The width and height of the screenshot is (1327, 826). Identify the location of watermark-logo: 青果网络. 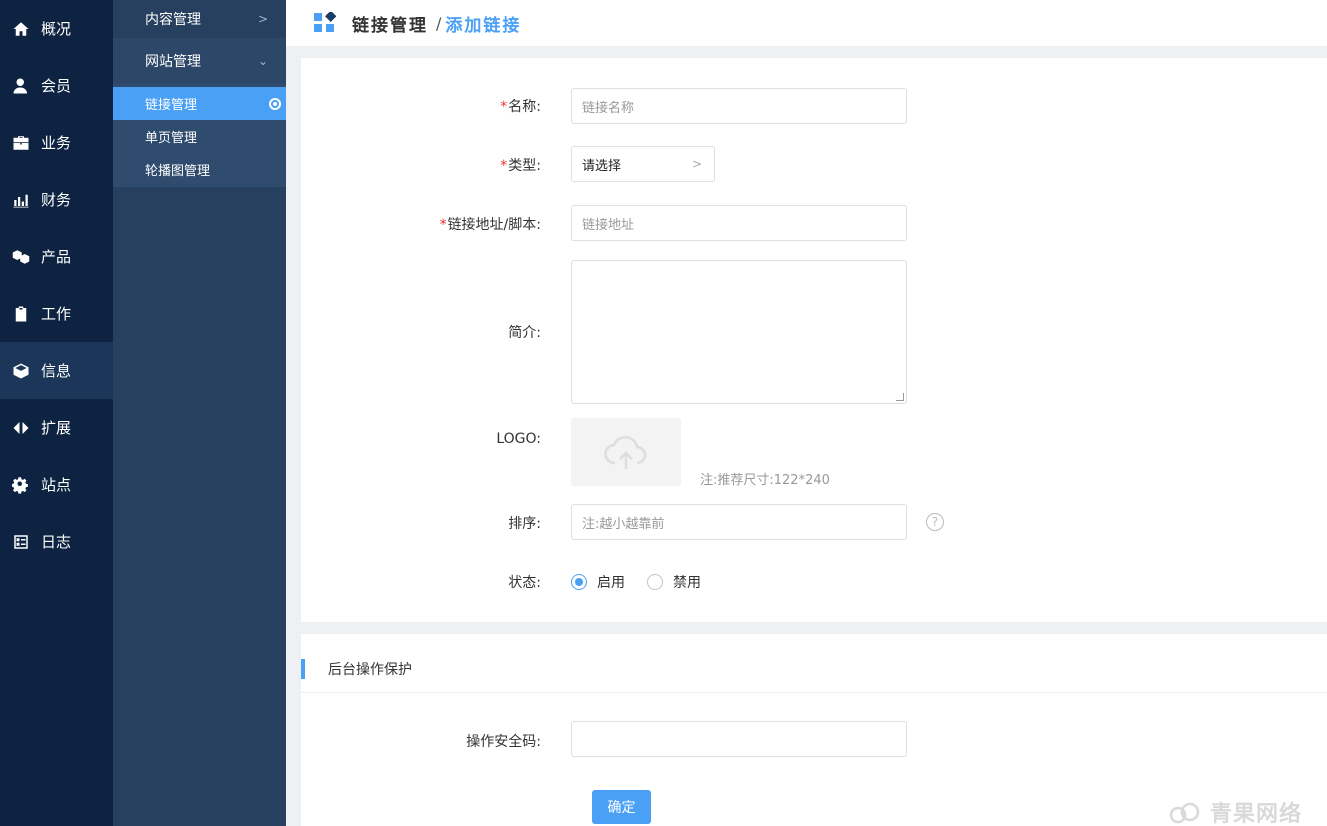
(1235, 811).